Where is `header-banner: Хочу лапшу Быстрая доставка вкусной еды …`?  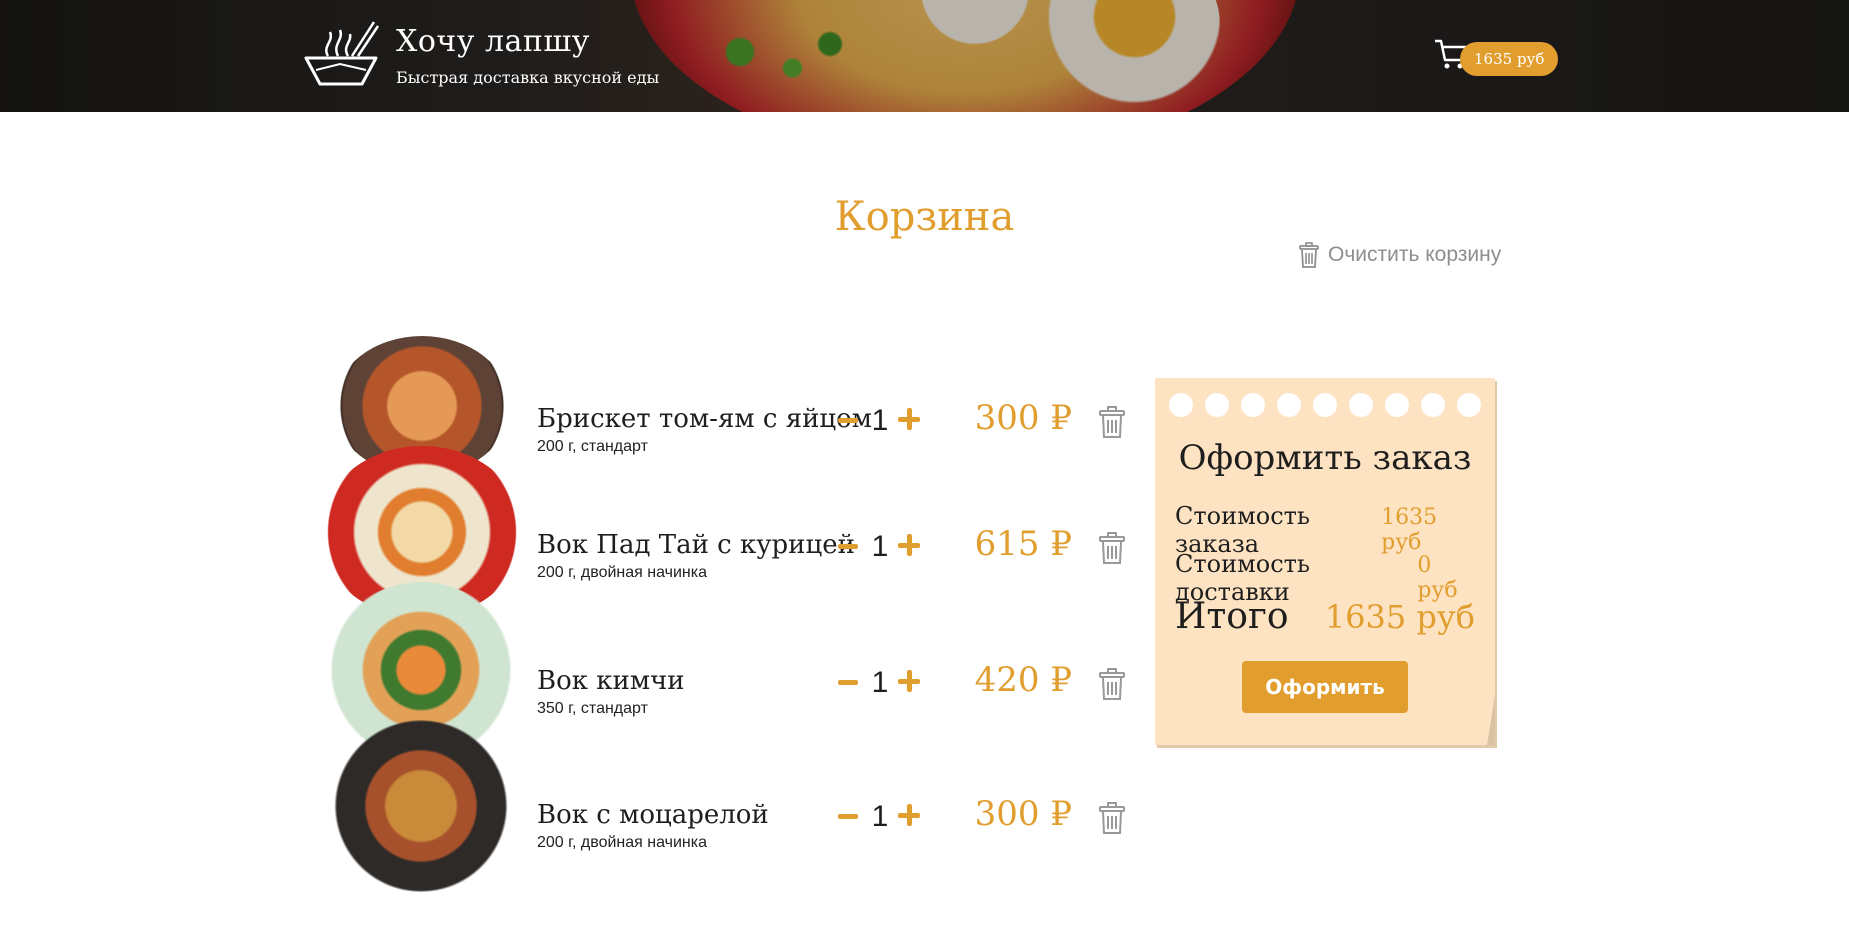 header-banner: Хочу лапшу Быстрая доставка вкусной еды … is located at coordinates (924, 56).